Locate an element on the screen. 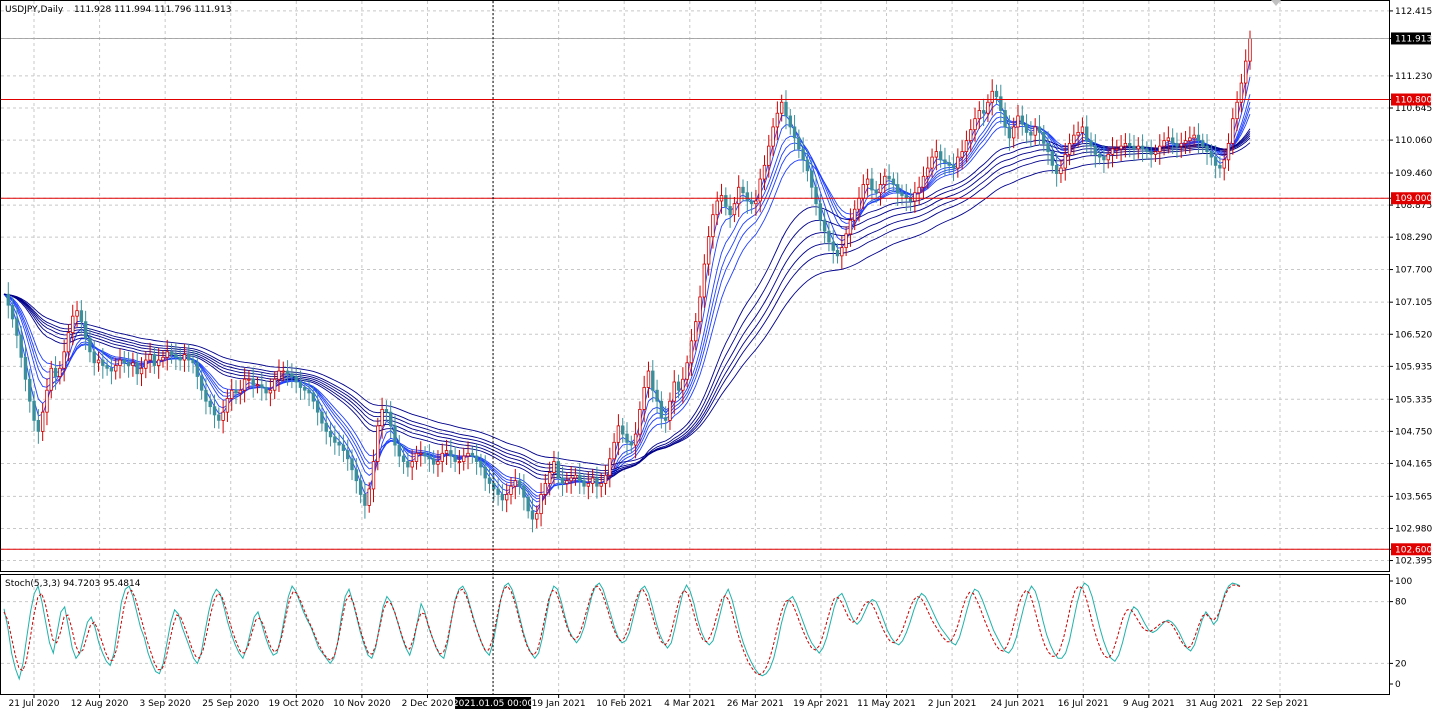  crosshair-time-label: 2021.01.05 00:00 is located at coordinates (493, 704).